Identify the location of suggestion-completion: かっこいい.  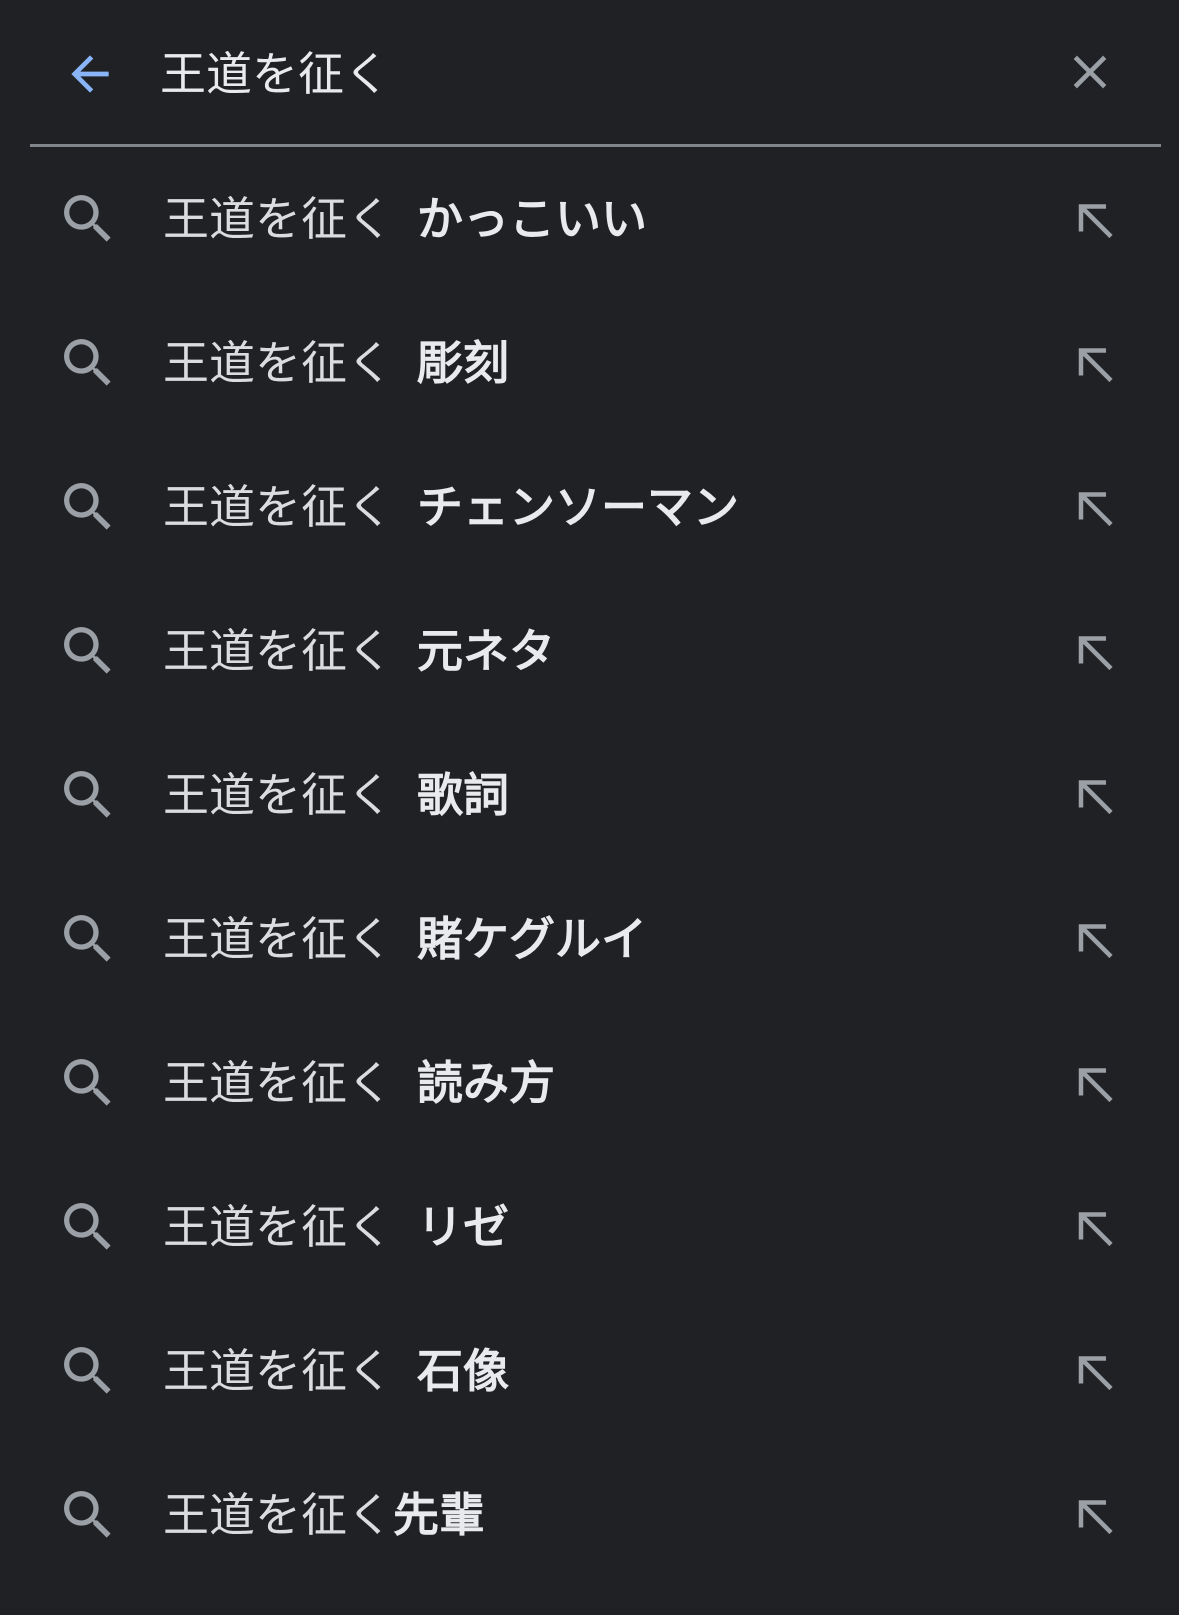
(532, 219).